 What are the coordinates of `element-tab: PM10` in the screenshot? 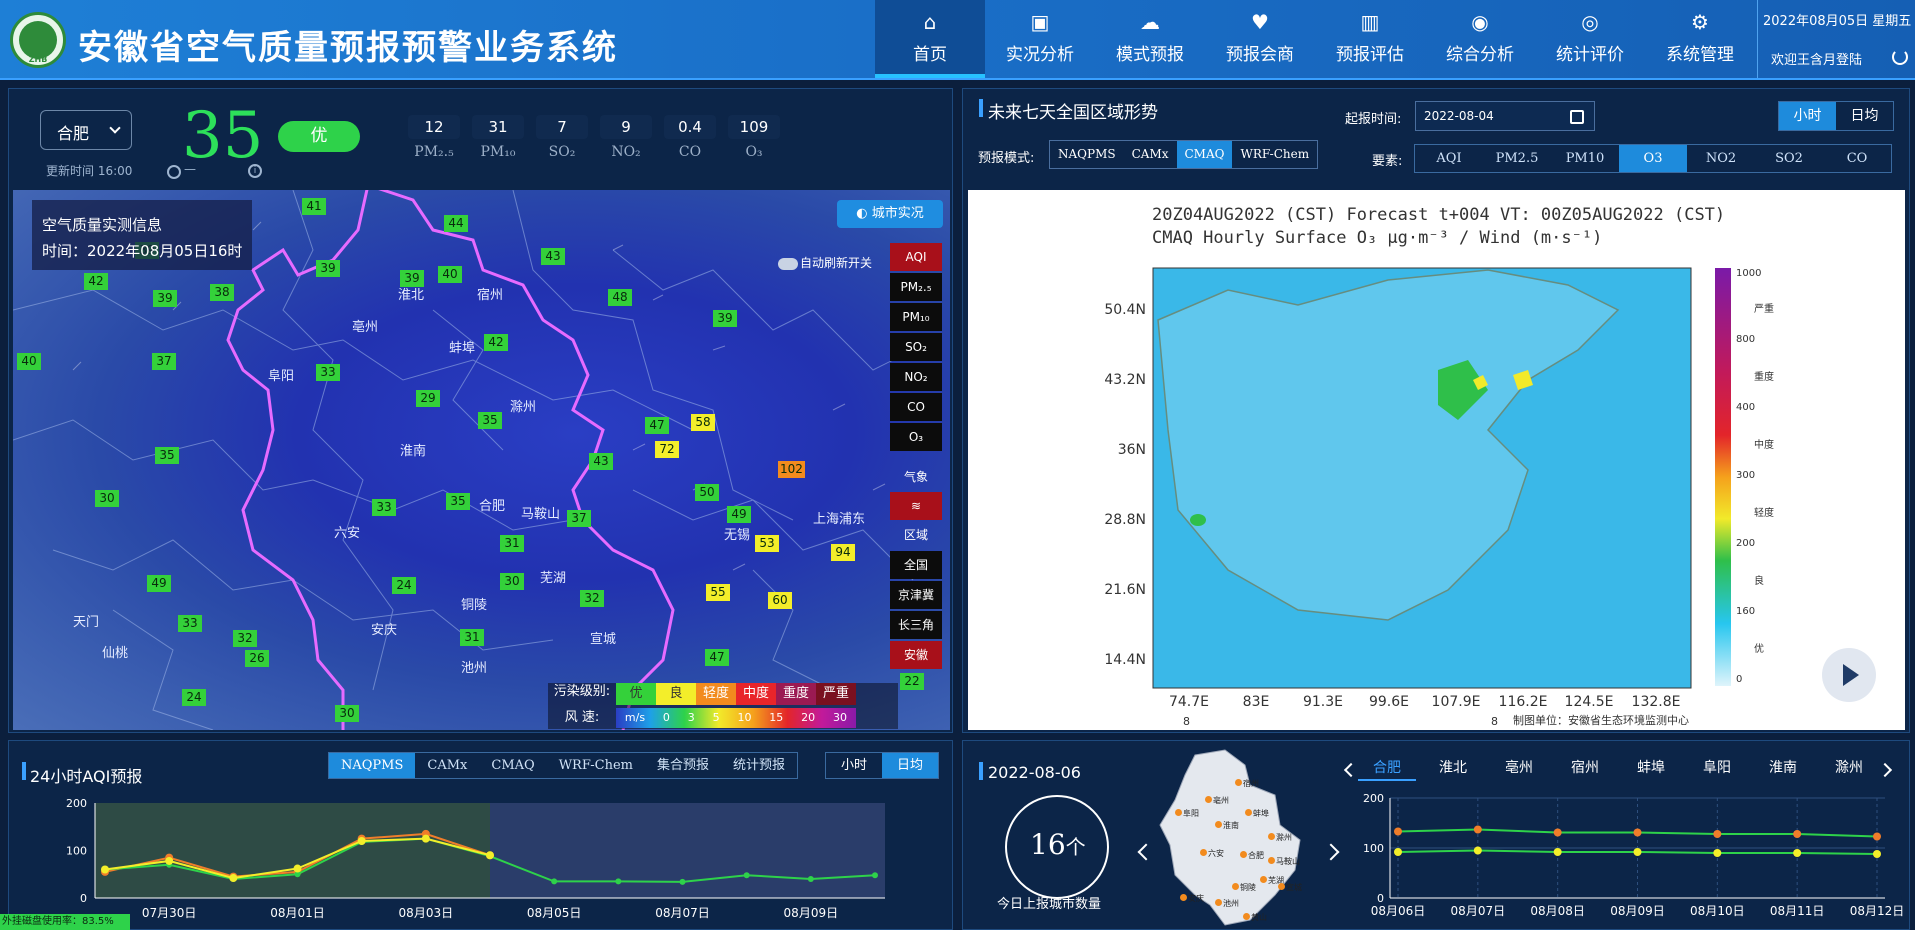 It's located at (1585, 158).